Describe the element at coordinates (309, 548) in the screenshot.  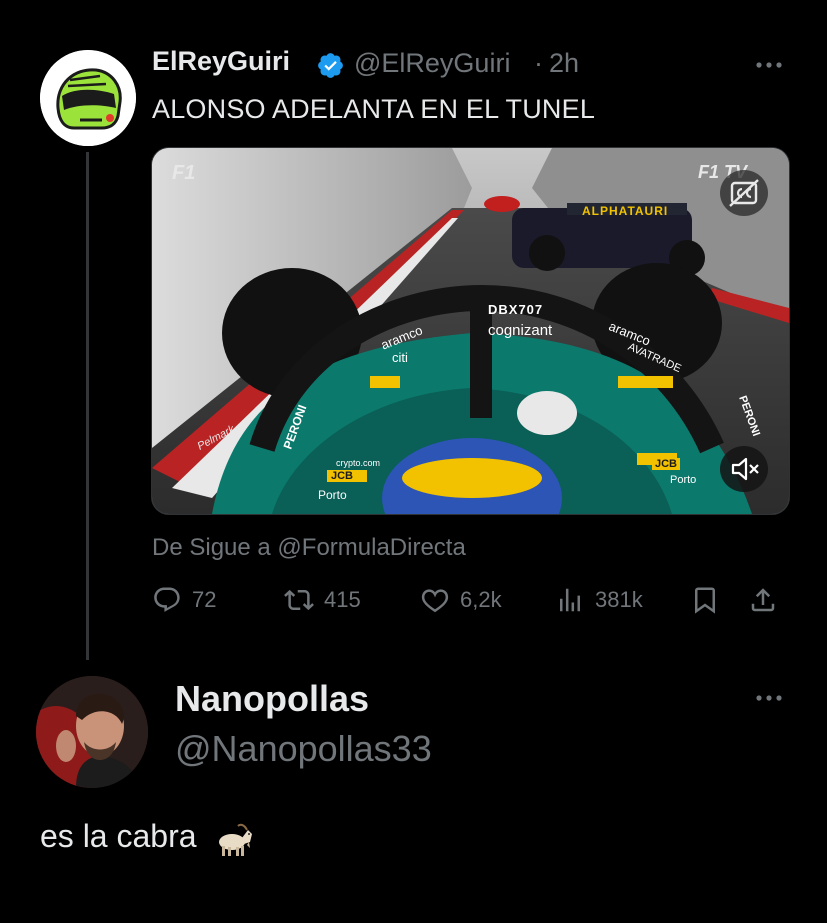
I see `video-attribution: De Sigue a @FormulaDirecta` at that location.